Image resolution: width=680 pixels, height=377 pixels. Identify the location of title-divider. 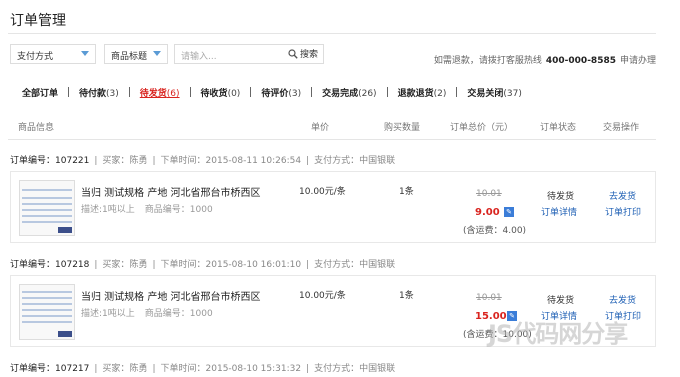
(332, 33).